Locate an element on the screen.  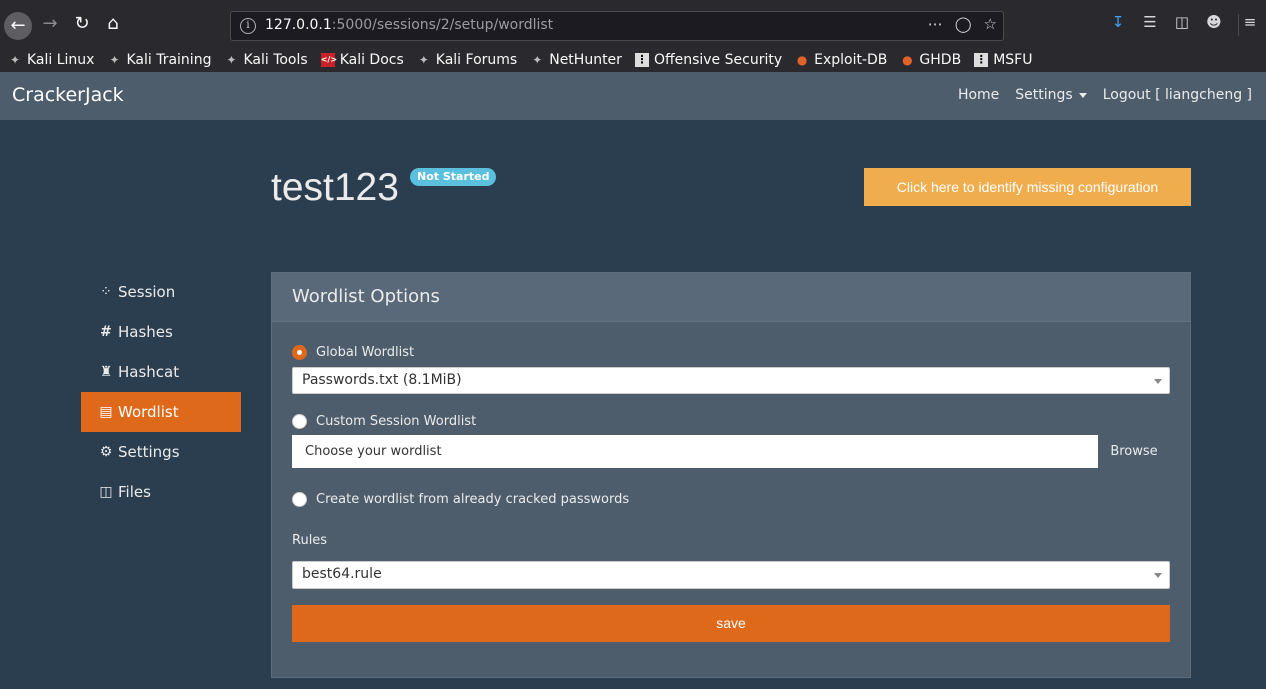
custom-wordlist-label: Custom Session Wordlist is located at coordinates (396, 421).